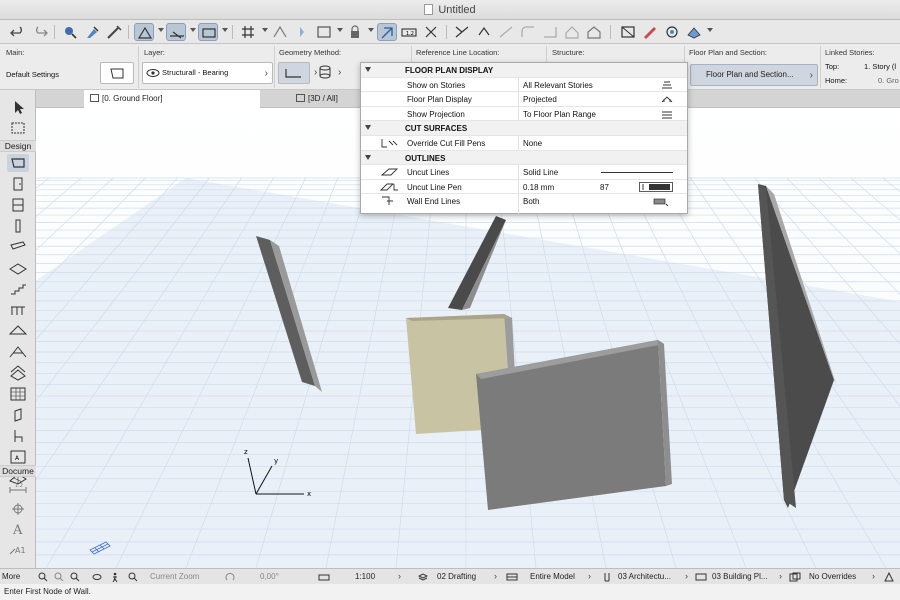 This screenshot has height=600, width=900. Describe the element at coordinates (18, 247) in the screenshot. I see `beam-tool-icon` at that location.